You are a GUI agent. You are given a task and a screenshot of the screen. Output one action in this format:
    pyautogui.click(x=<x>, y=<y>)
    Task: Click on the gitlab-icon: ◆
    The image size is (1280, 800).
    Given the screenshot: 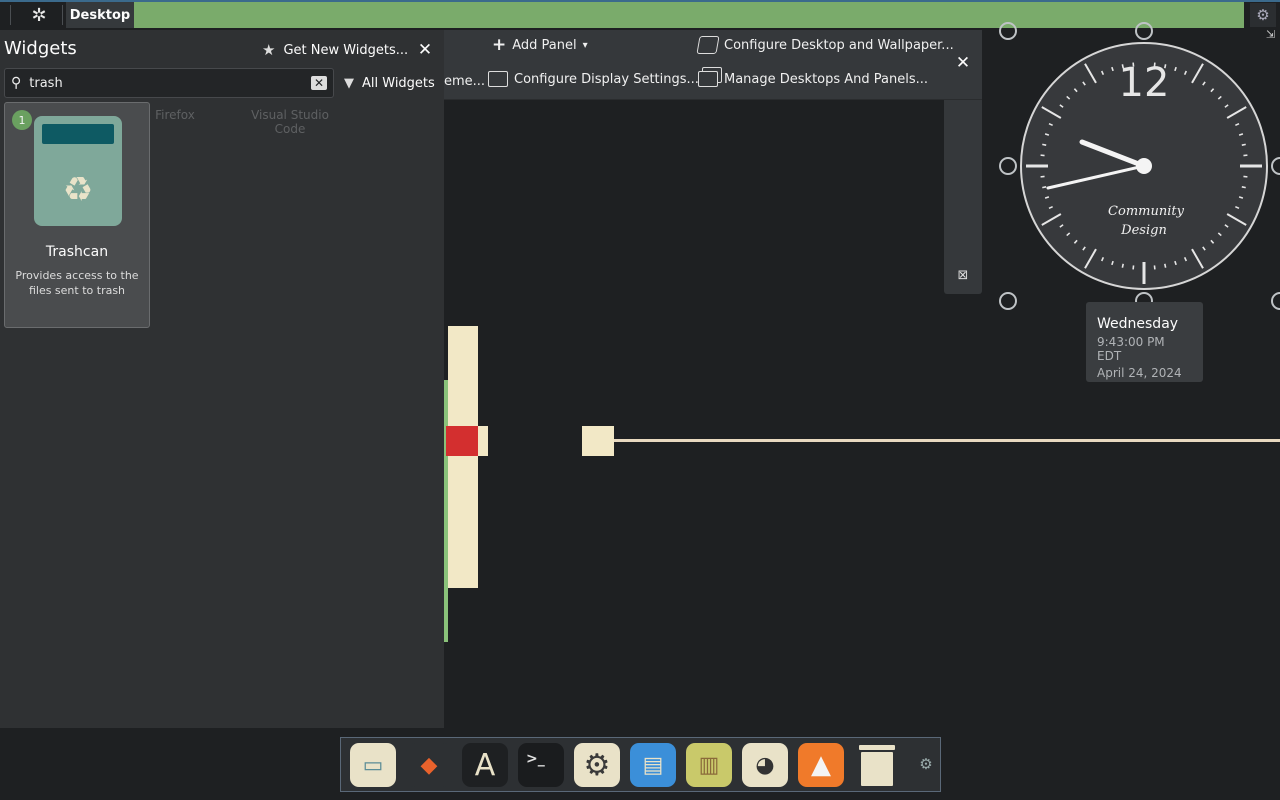 What is the action you would take?
    pyautogui.click(x=429, y=765)
    